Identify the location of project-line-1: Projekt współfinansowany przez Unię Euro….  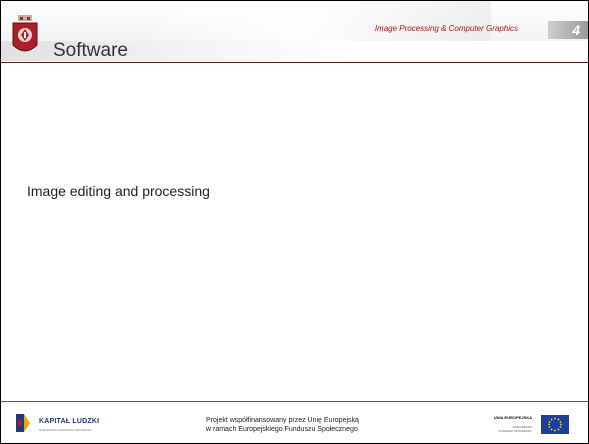
(282, 420).